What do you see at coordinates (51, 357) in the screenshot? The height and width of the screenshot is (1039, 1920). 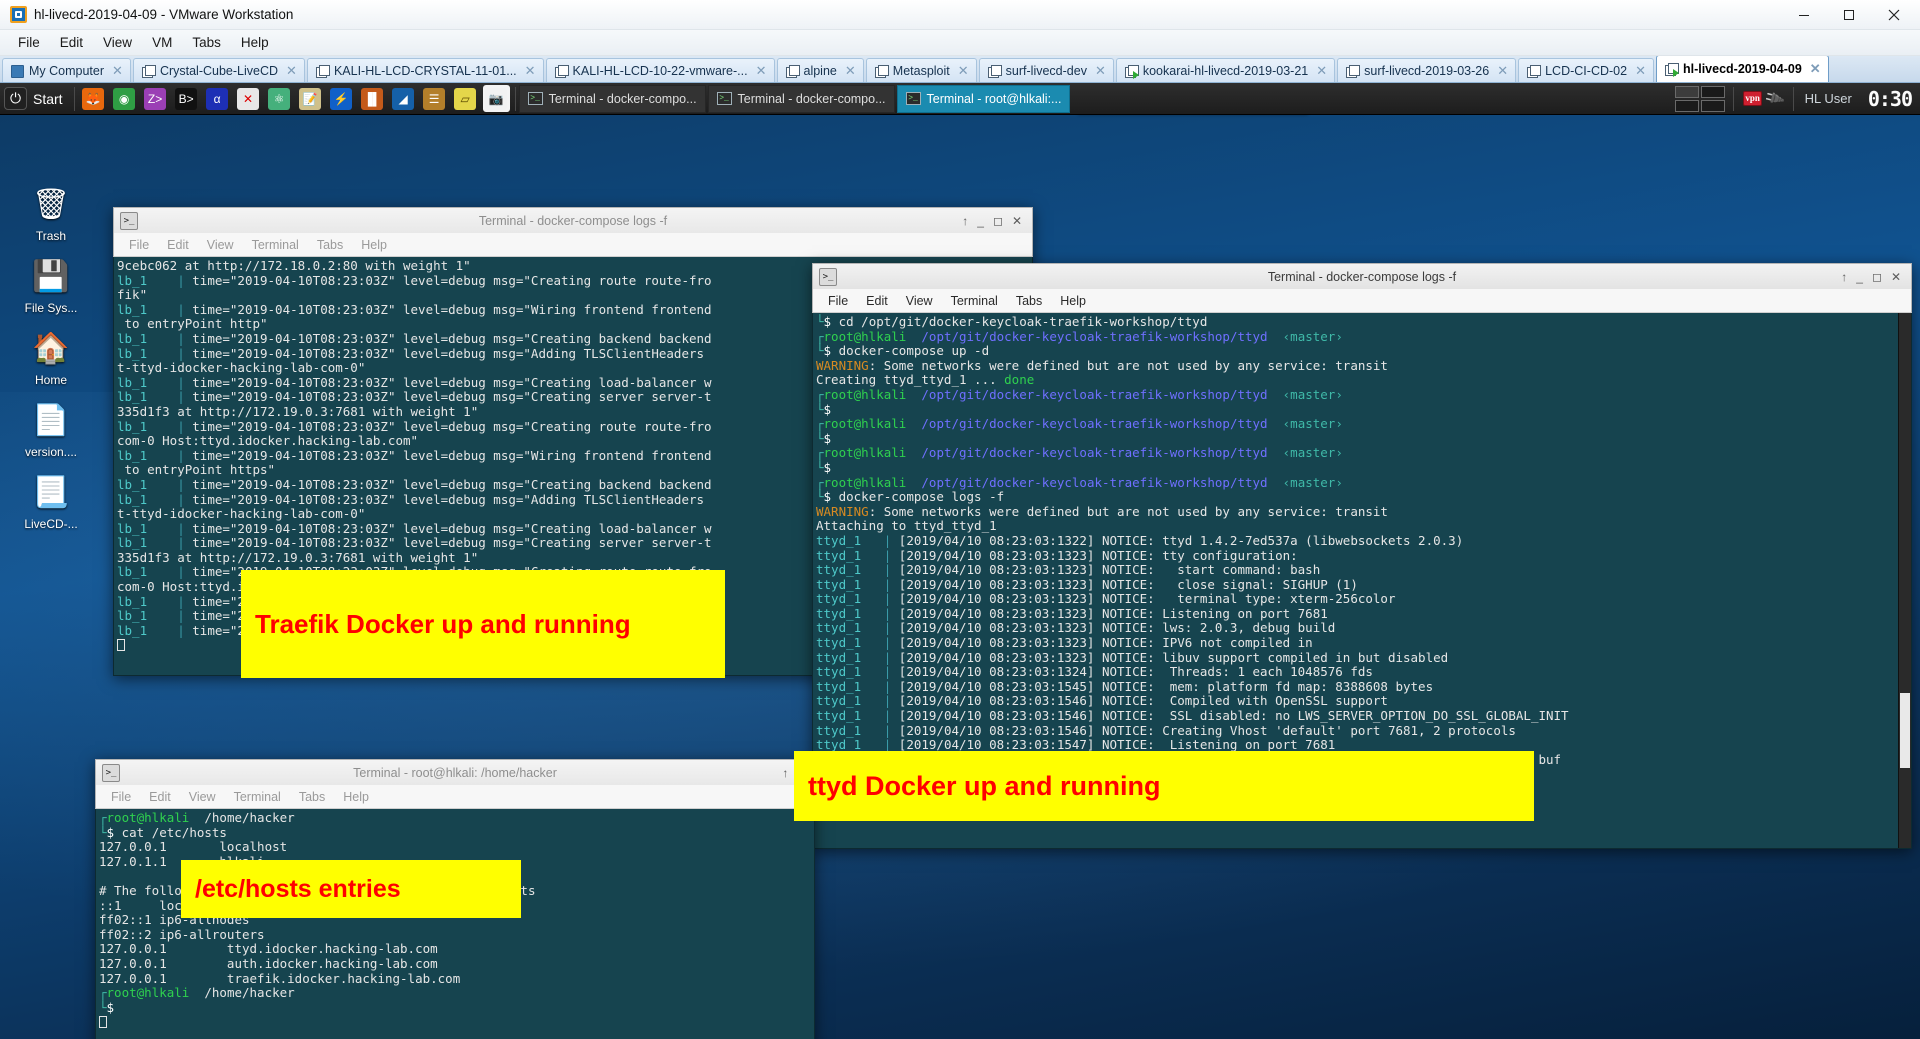 I see `desktop-icon-home: 🏠 Home` at bounding box center [51, 357].